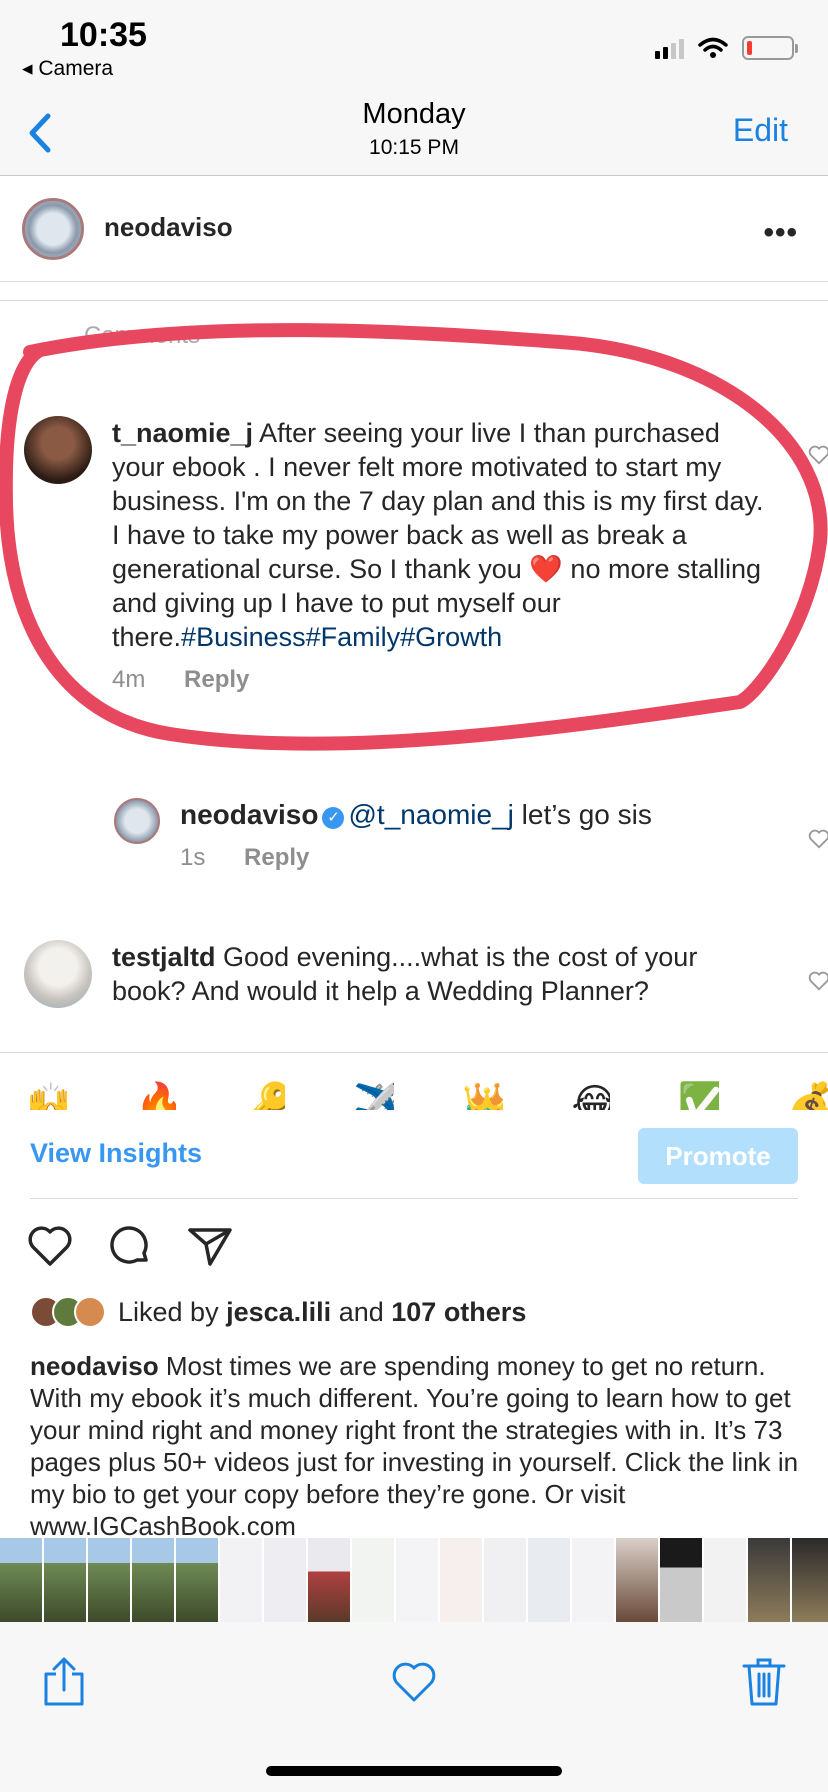  I want to click on photo-filmstrip, so click(414, 1580).